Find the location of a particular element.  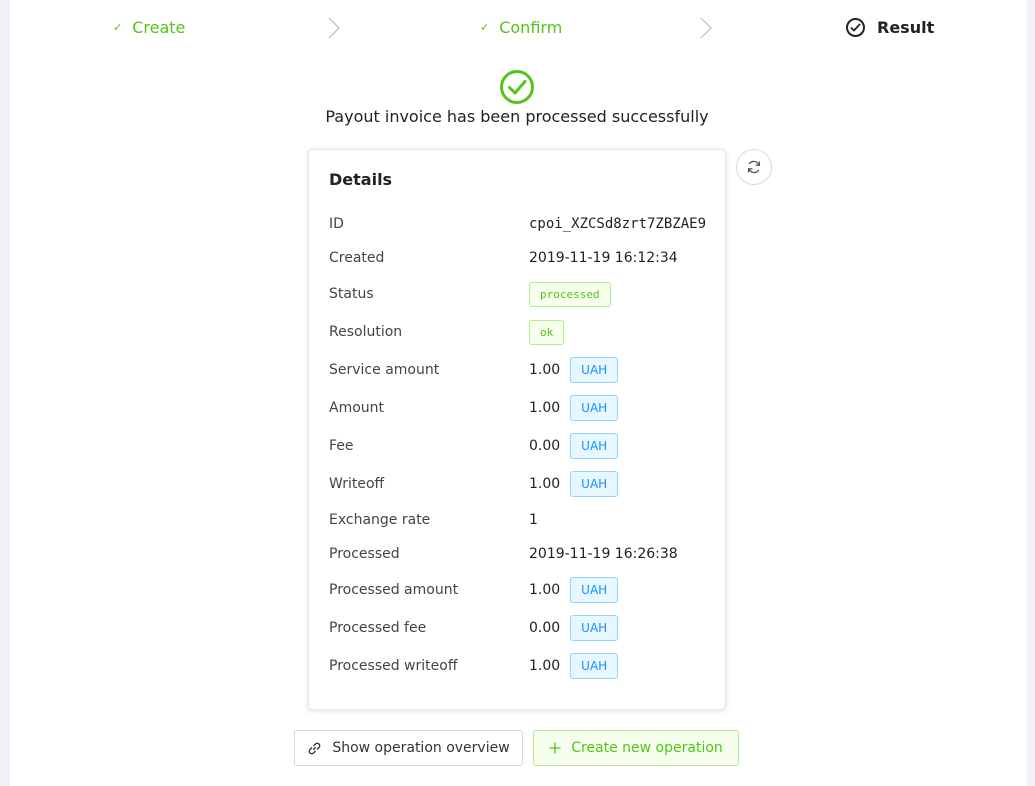

detail-label: Amount is located at coordinates (357, 408).